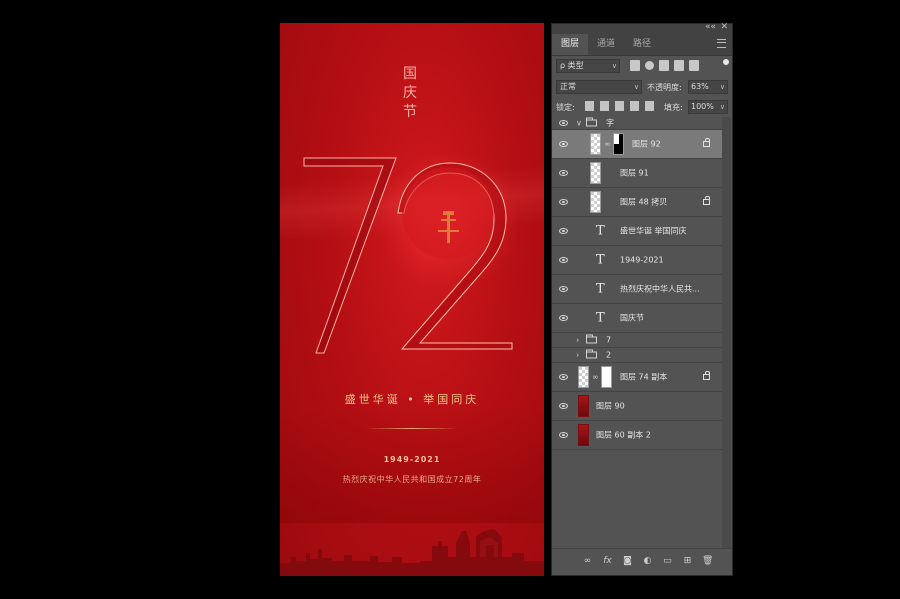 This screenshot has width=900, height=599. Describe the element at coordinates (726, 62) in the screenshot. I see `filter-toggle-icon` at that location.